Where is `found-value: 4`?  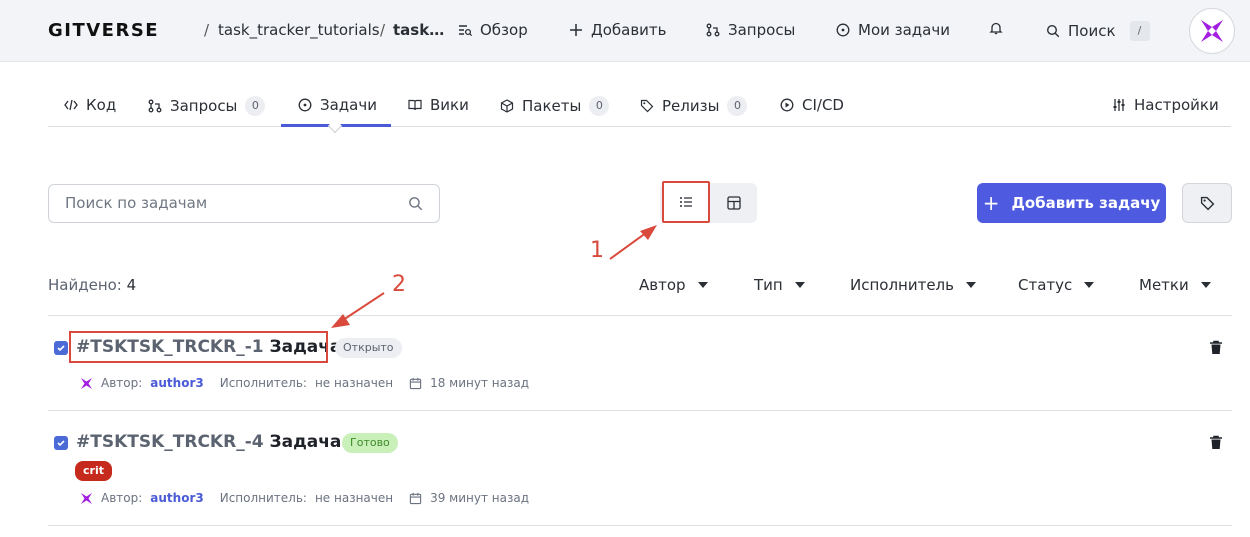 found-value: 4 is located at coordinates (131, 285).